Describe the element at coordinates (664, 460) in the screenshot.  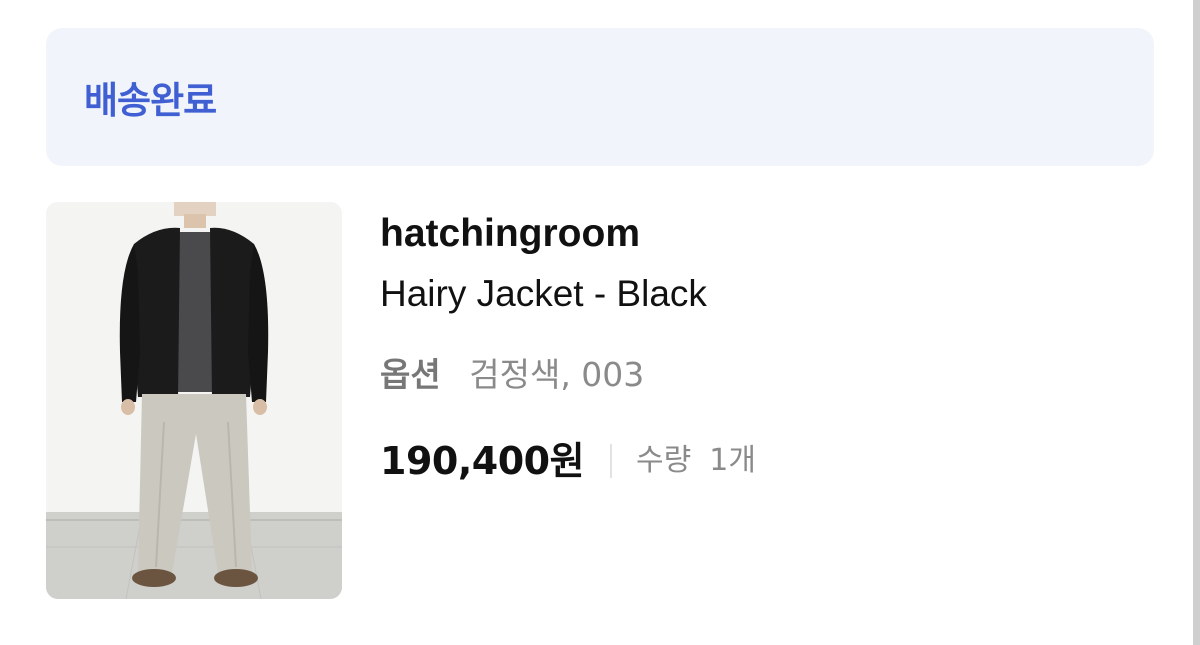
I see `quantity-label: 수량` at that location.